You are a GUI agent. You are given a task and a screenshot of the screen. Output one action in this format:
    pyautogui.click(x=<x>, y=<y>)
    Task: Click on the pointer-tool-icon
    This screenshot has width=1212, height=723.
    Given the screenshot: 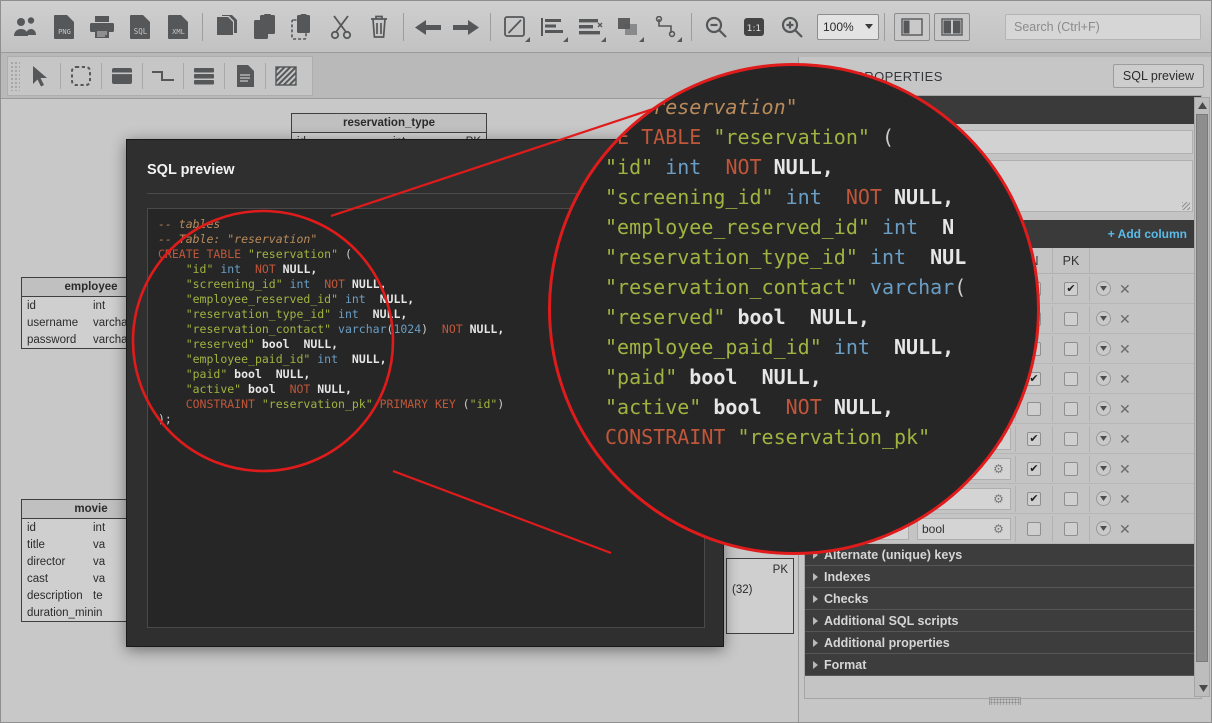 What is the action you would take?
    pyautogui.click(x=40, y=76)
    